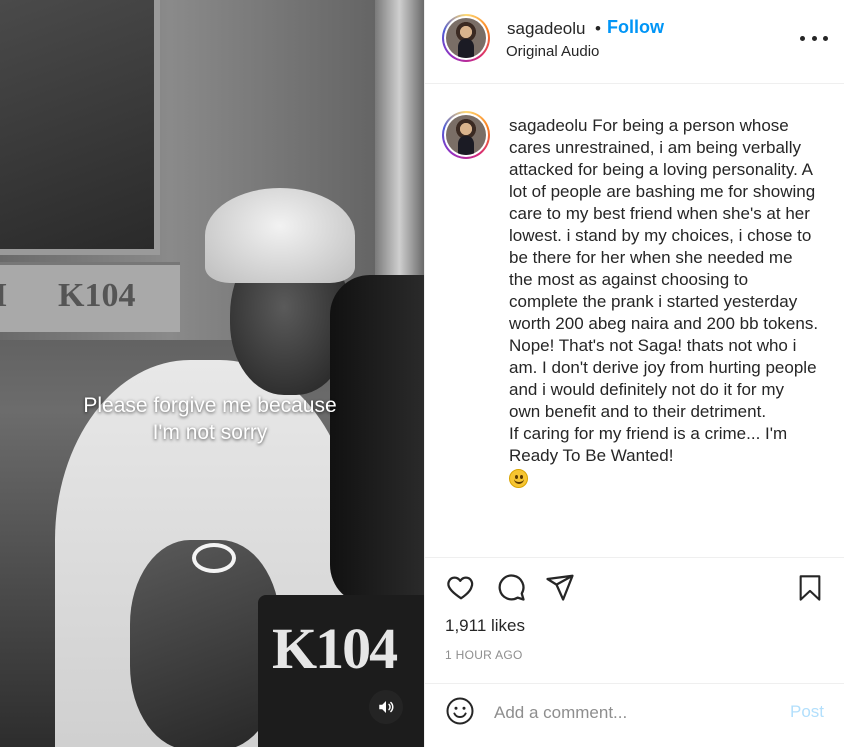 This screenshot has height=747, width=844. I want to click on caption-avatar, so click(466, 135).